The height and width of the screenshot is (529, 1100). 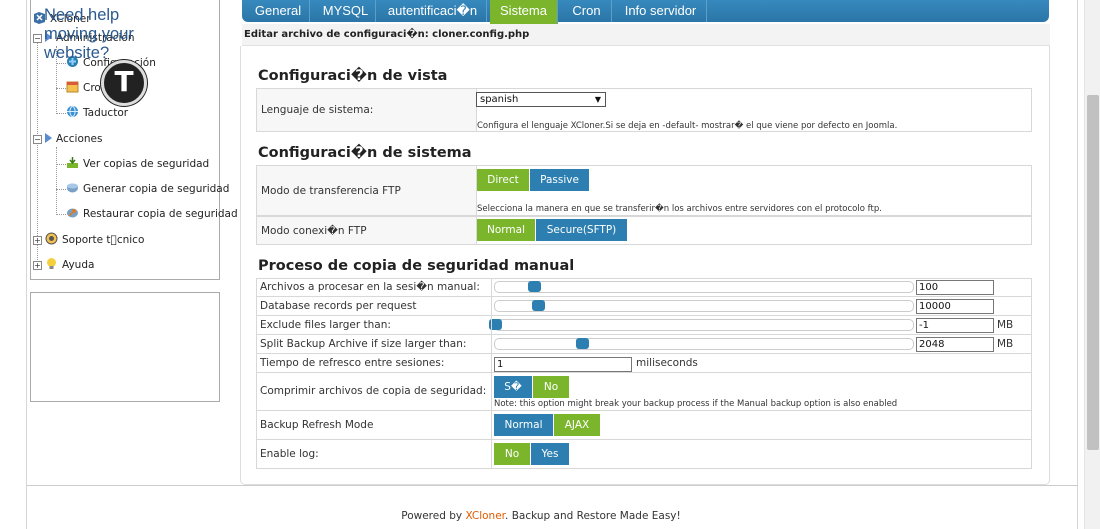 I want to click on sidebar-item-restaurar-copia: Restaurar copia de seguridad, so click(x=152, y=214).